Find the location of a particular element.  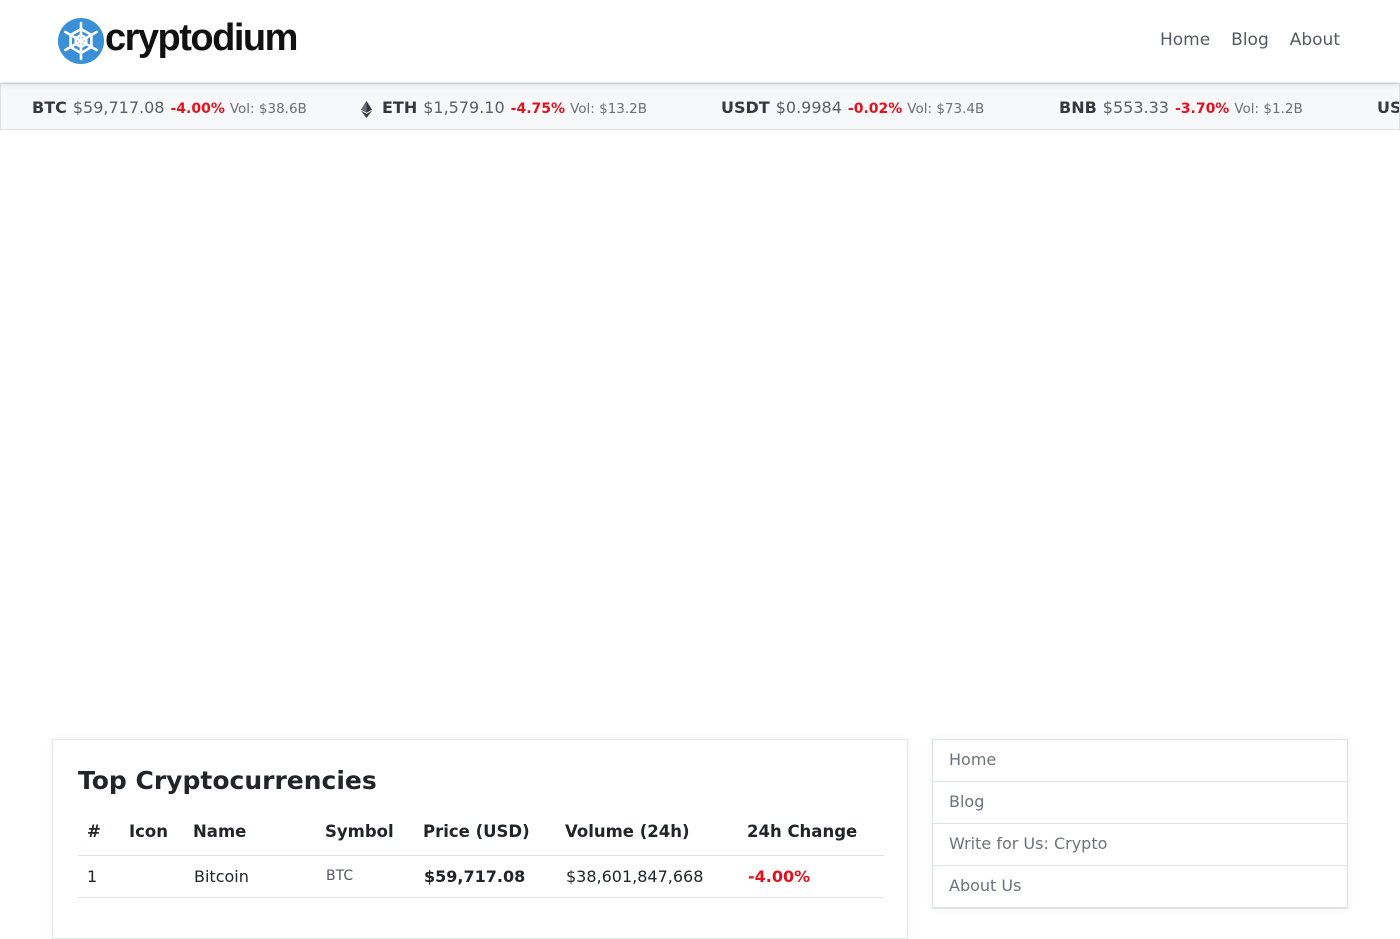

ticker-item-btc: BTC $59,717.08 -4.00% Vol: $38.6B is located at coordinates (169, 108).